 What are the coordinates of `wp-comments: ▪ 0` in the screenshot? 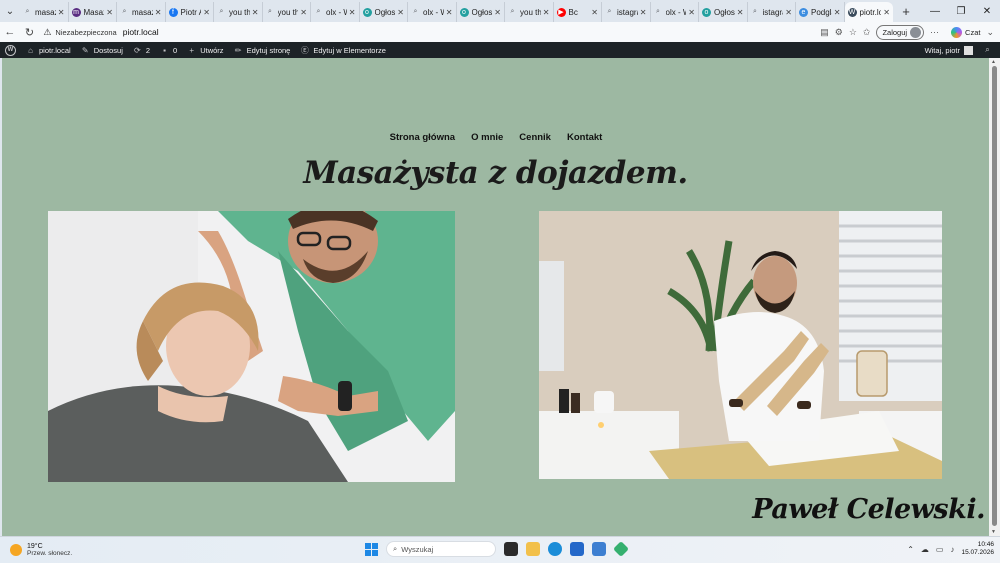 It's located at (168, 50).